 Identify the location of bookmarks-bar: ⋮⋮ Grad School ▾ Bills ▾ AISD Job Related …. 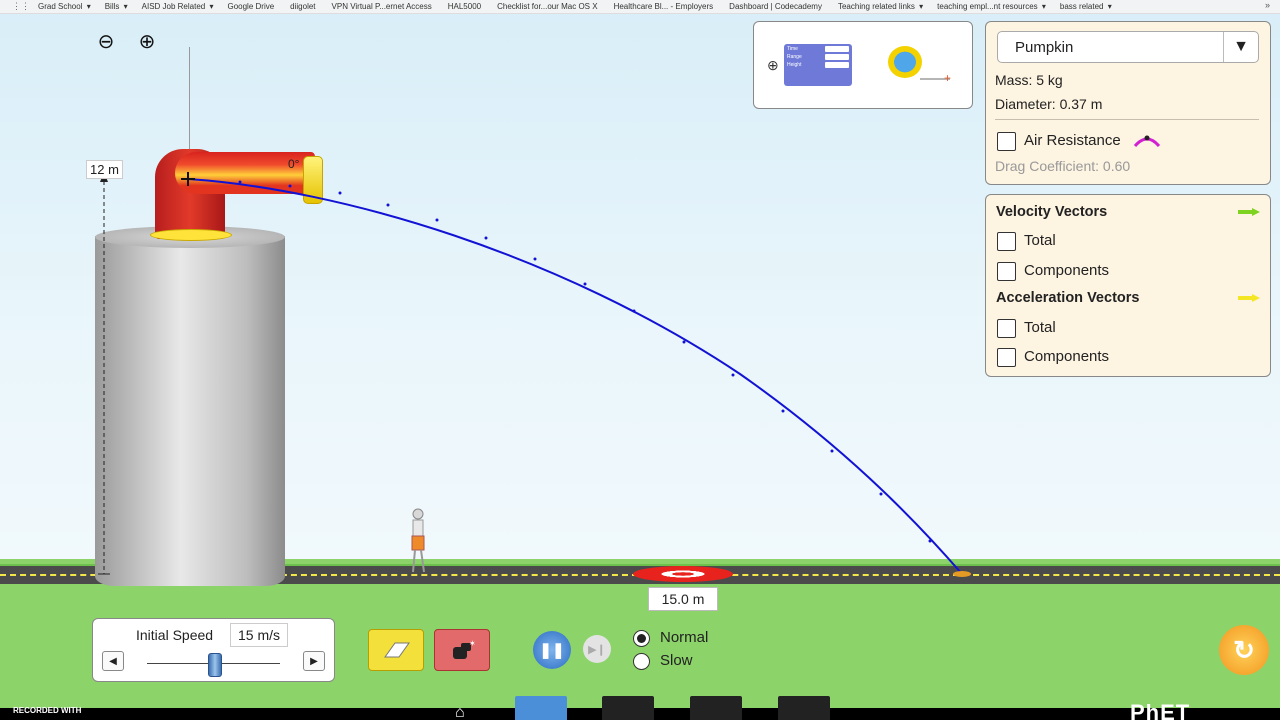
(640, 7).